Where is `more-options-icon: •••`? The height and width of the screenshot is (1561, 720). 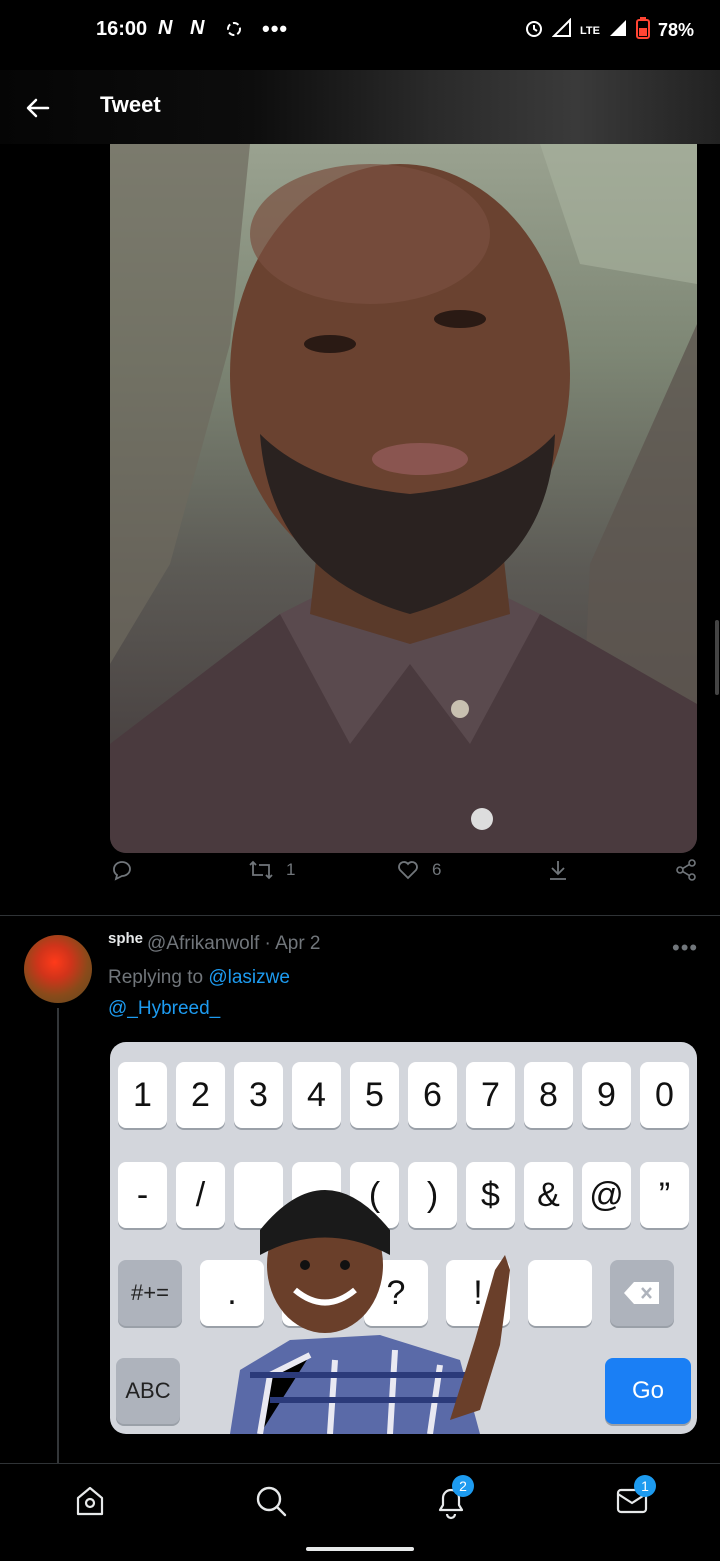 more-options-icon: ••• is located at coordinates (685, 948).